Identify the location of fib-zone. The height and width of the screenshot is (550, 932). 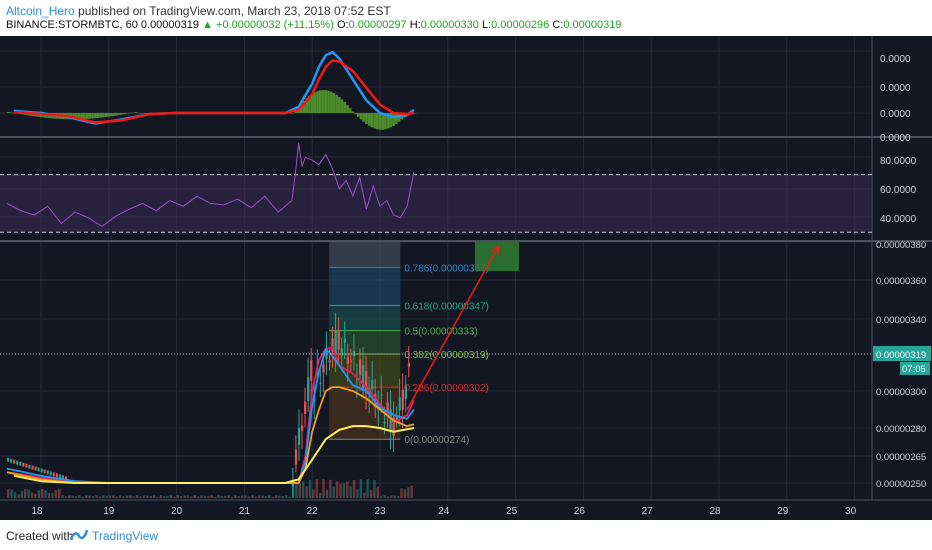
(365, 371).